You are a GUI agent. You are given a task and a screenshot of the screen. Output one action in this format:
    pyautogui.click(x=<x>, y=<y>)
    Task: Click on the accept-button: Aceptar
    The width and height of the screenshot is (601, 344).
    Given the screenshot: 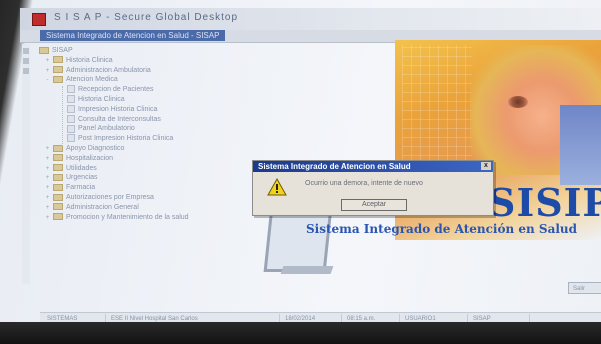 What is the action you would take?
    pyautogui.click(x=374, y=205)
    